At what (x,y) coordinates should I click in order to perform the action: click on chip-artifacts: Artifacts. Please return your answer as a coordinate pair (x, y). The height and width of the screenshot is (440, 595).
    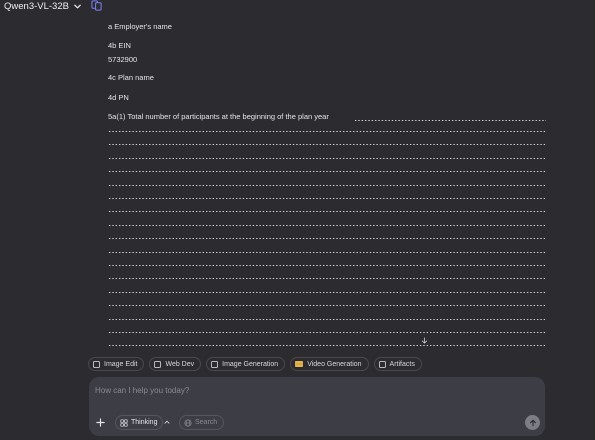
    Looking at the image, I should click on (397, 364).